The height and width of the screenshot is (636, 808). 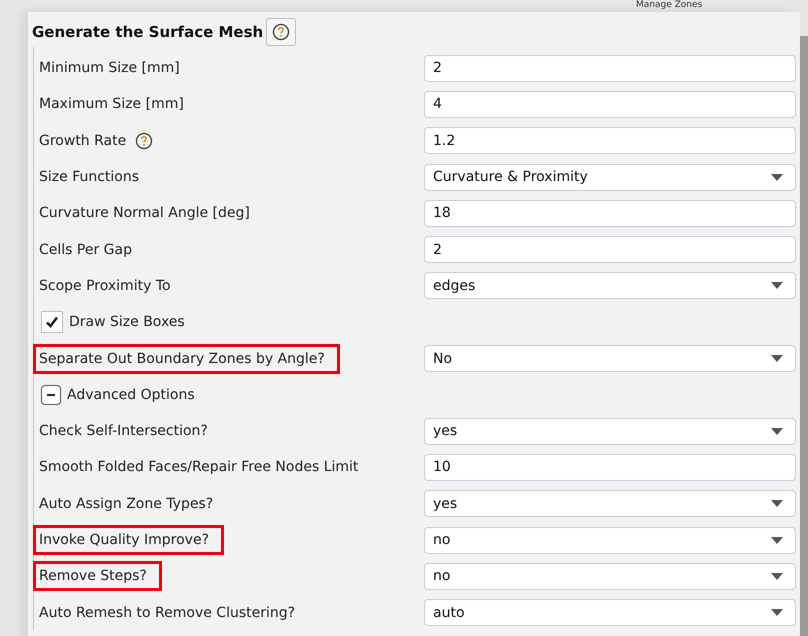 What do you see at coordinates (610, 104) in the screenshot?
I see `input-field: 4` at bounding box center [610, 104].